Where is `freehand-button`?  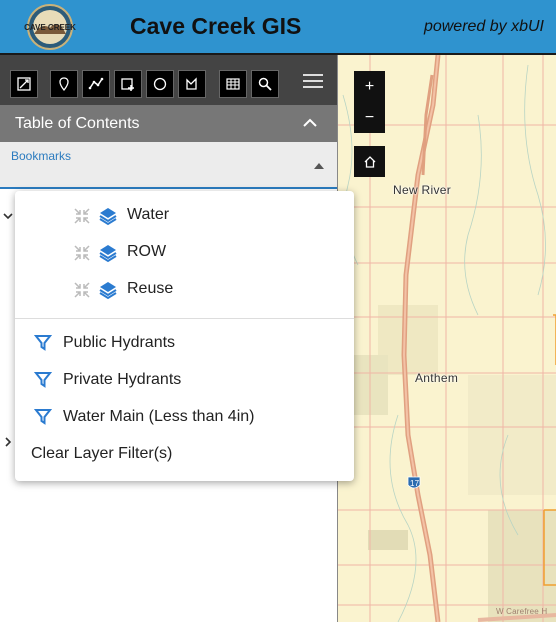
freehand-button is located at coordinates (192, 84).